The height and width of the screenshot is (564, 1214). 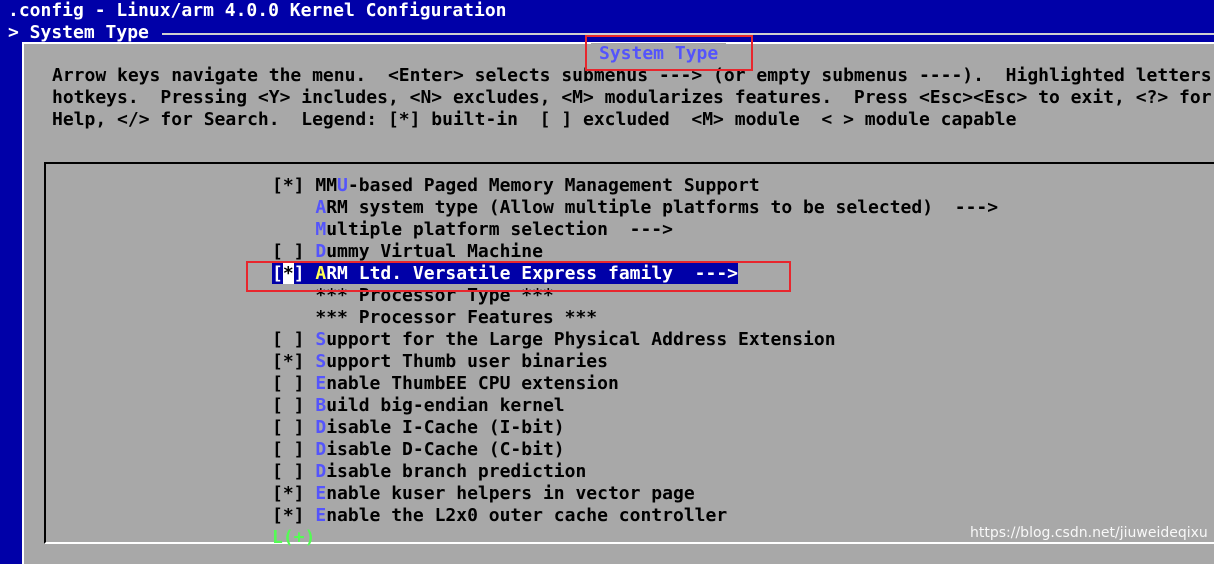 I want to click on menu-item: Multiple platform selection --->, so click(x=472, y=230).